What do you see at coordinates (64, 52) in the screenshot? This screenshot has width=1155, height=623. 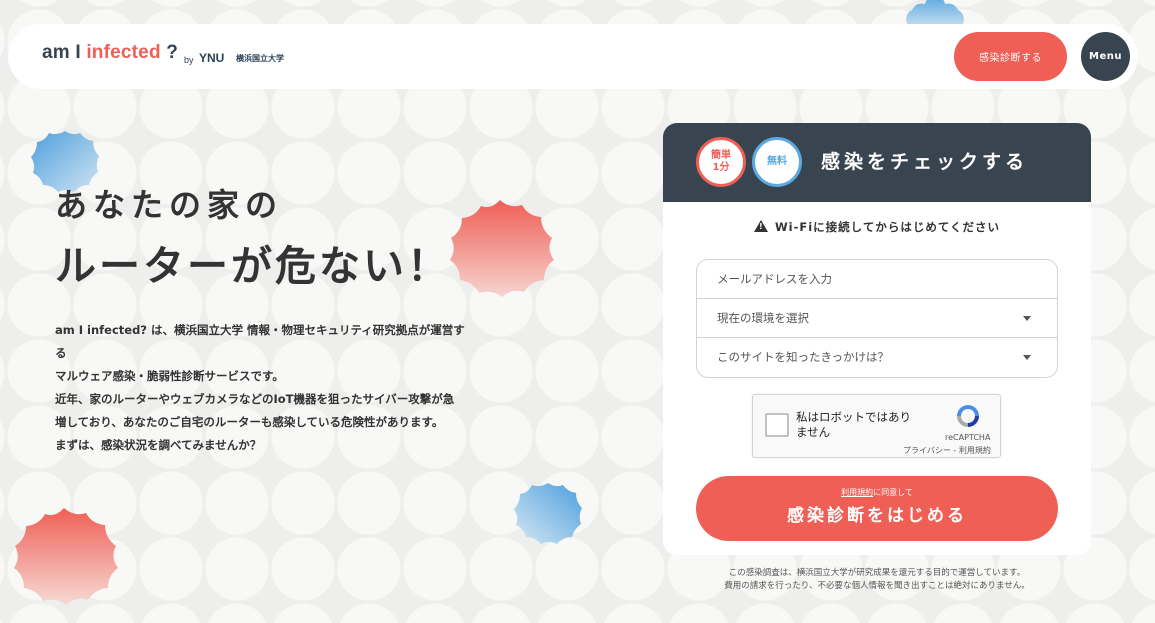 I see `logo-part1: am I` at bounding box center [64, 52].